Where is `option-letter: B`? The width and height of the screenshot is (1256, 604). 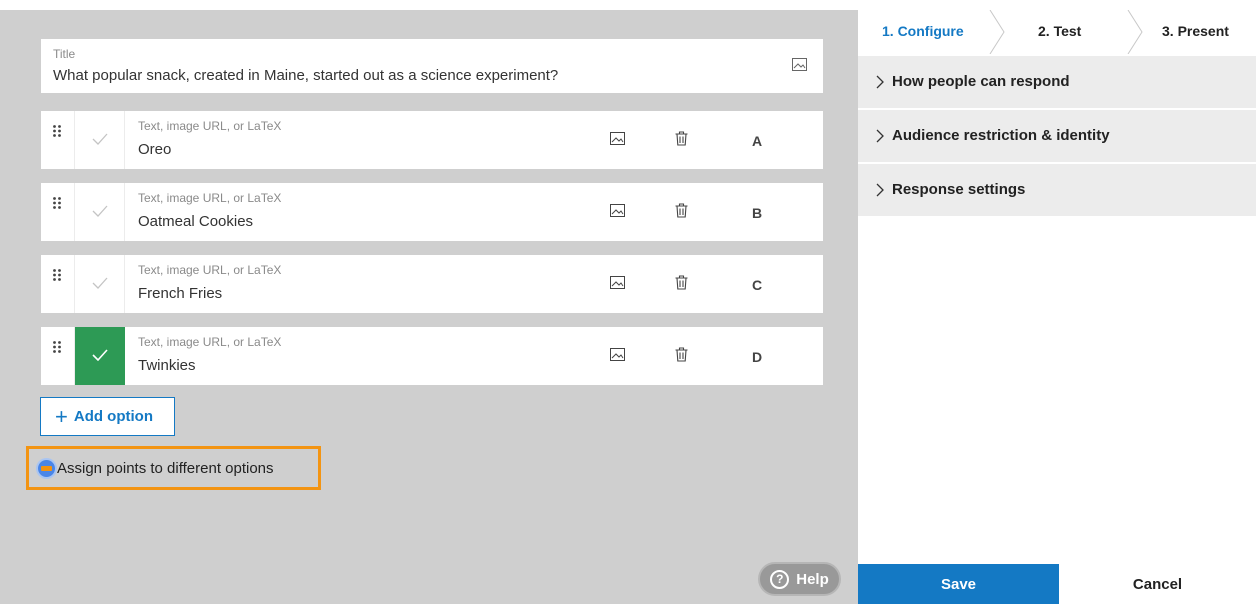 option-letter: B is located at coordinates (757, 213).